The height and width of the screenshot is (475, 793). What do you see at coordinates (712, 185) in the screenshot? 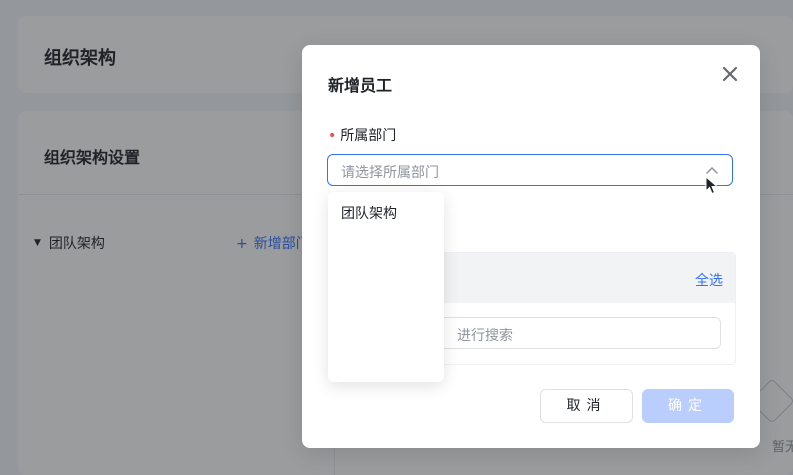
I see `mouse-cursor-icon` at bounding box center [712, 185].